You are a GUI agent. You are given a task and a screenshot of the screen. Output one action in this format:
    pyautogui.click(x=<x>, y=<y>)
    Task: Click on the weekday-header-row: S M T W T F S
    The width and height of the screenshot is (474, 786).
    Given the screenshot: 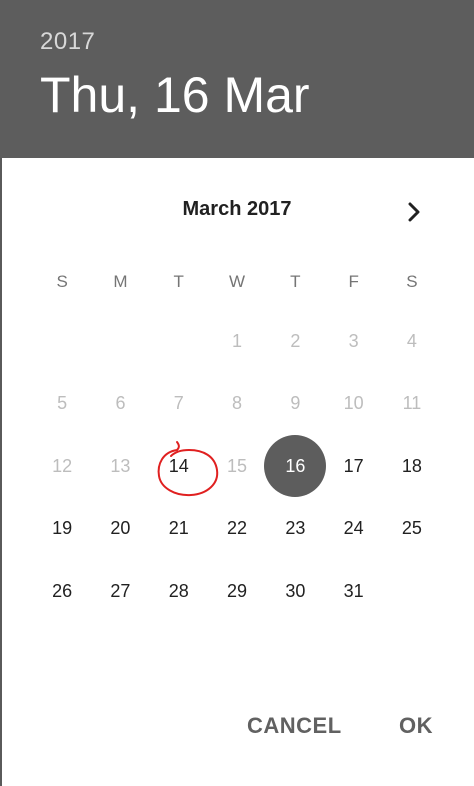 What is the action you would take?
    pyautogui.click(x=237, y=284)
    